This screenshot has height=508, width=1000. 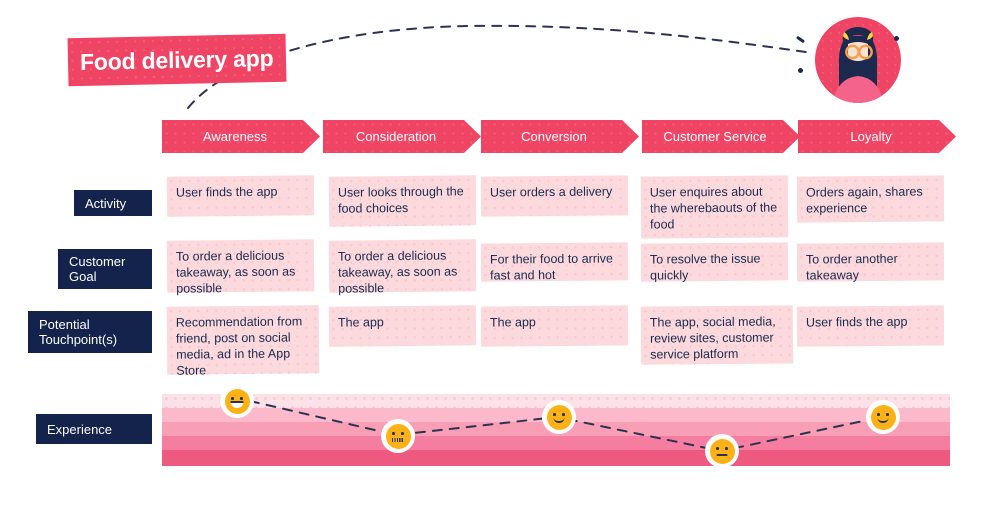 I want to click on row-label-potential-touchpoints: Potential Touchpoint(s), so click(x=90, y=332).